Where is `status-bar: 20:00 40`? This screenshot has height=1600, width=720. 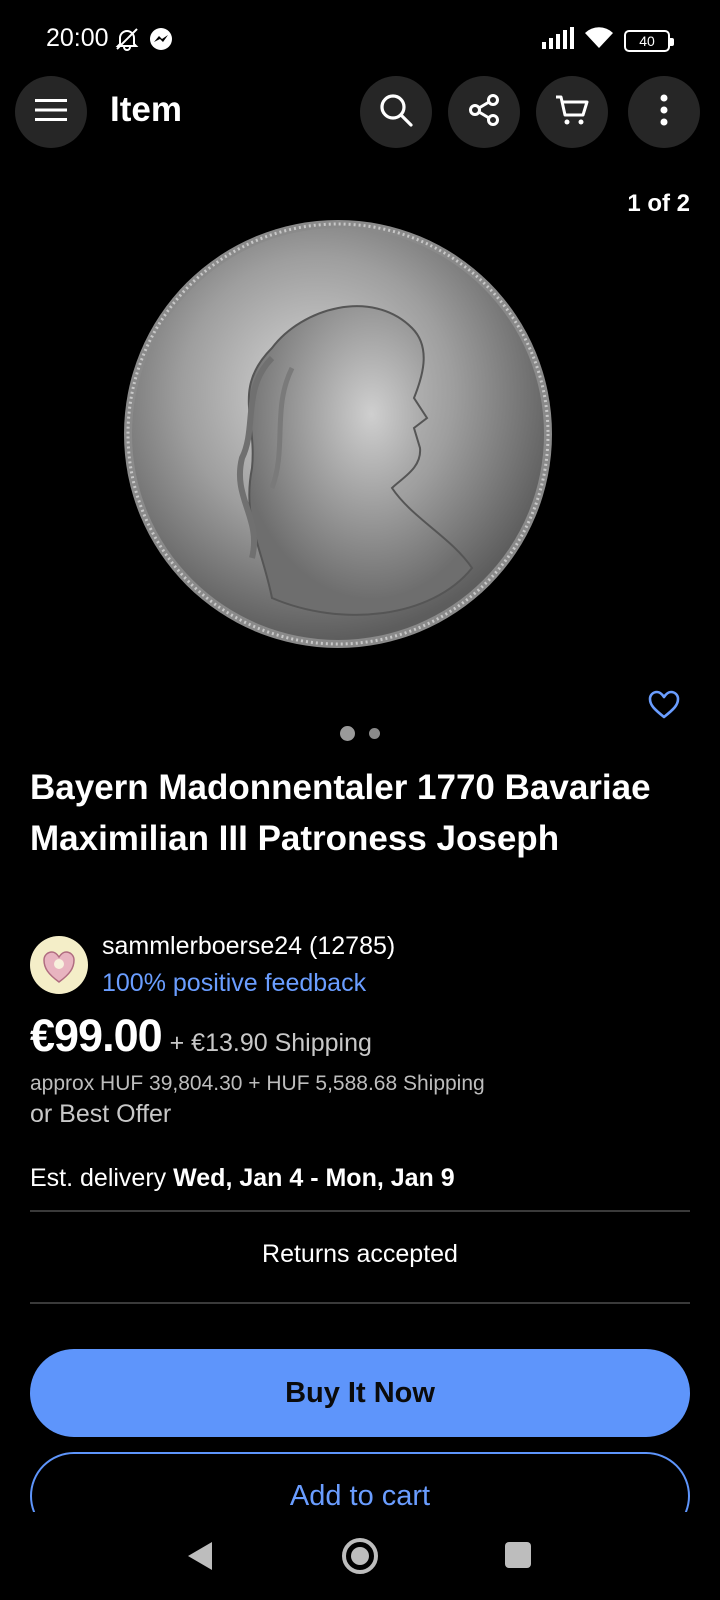 status-bar: 20:00 40 is located at coordinates (360, 40).